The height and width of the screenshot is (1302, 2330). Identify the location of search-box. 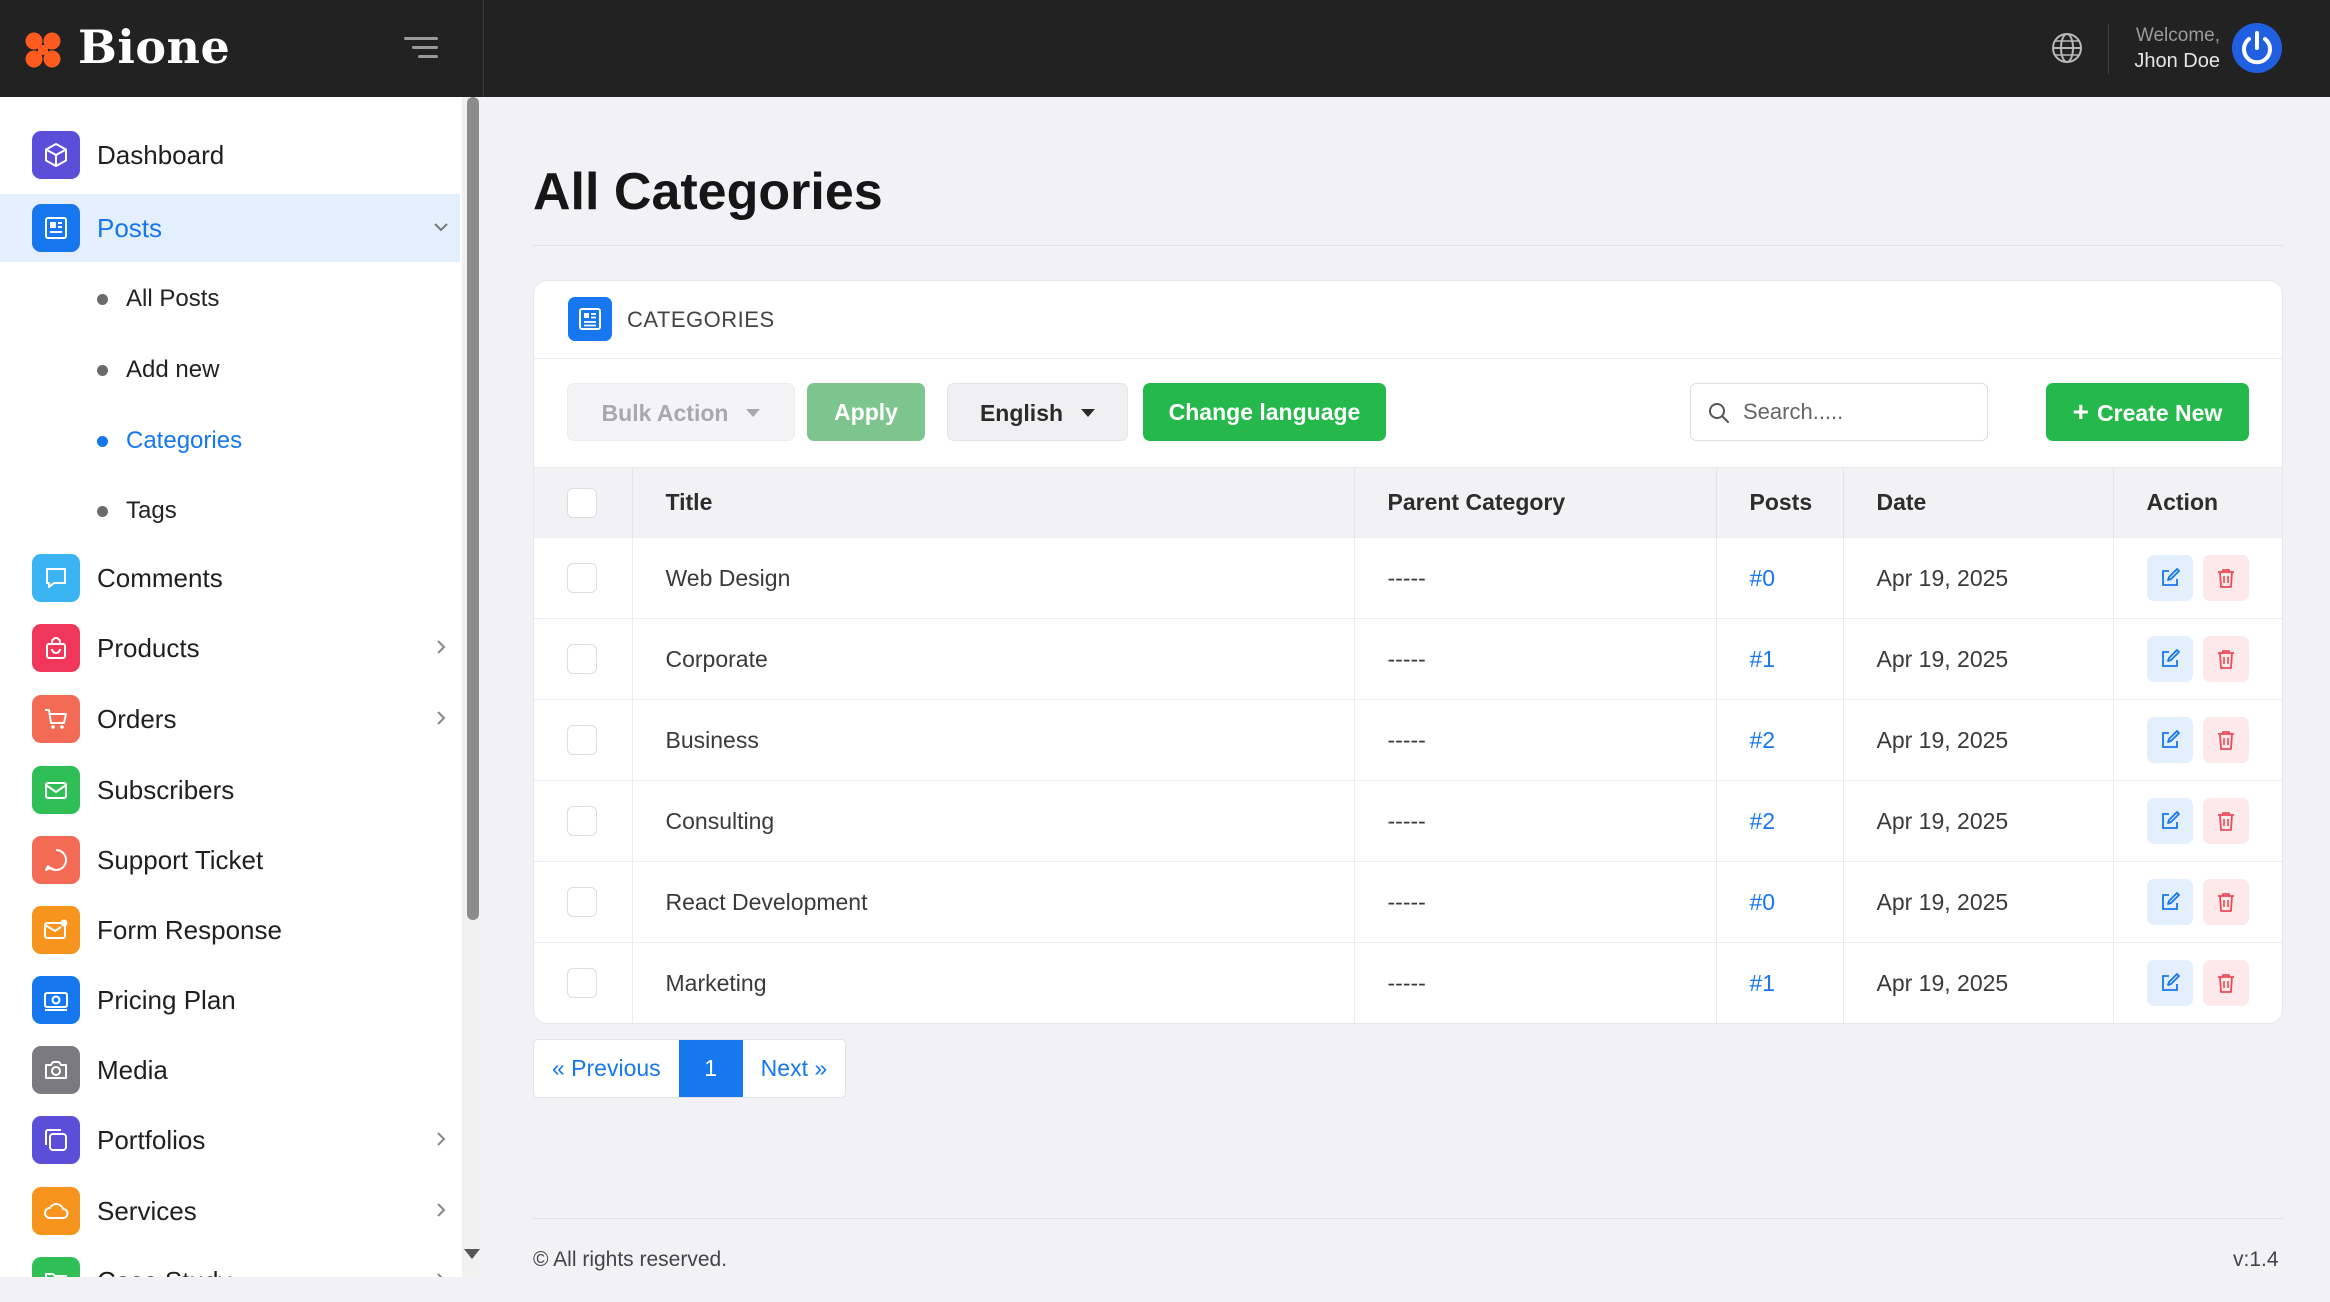
(1839, 412).